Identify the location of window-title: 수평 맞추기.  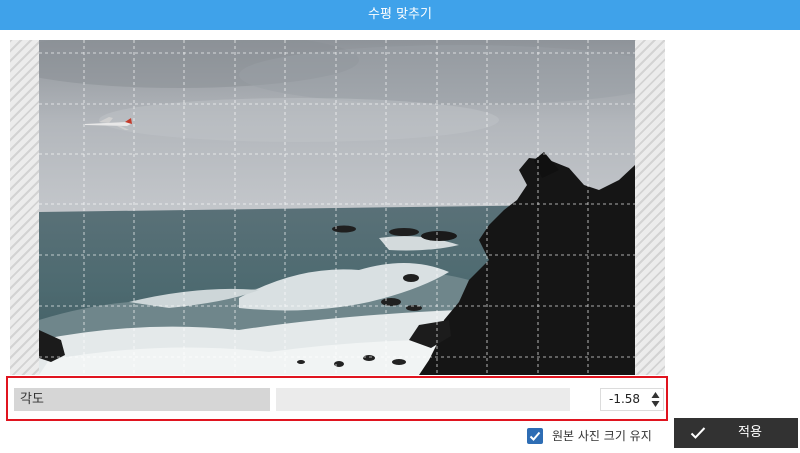
(400, 14).